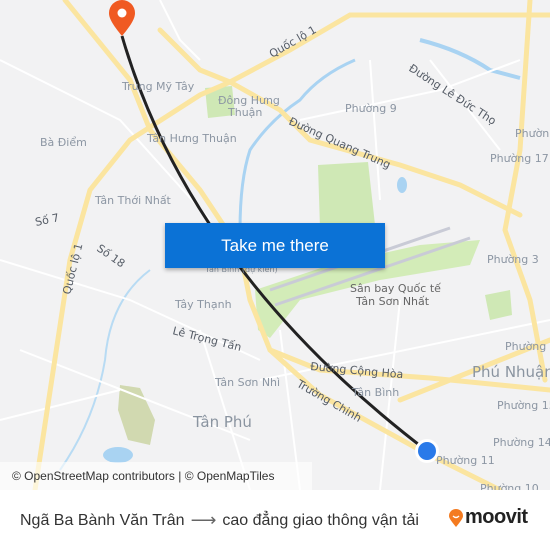 The width and height of the screenshot is (550, 550). What do you see at coordinates (191, 138) in the screenshot?
I see `label-tan-hung-thuan: Tân Hưng Thuận` at bounding box center [191, 138].